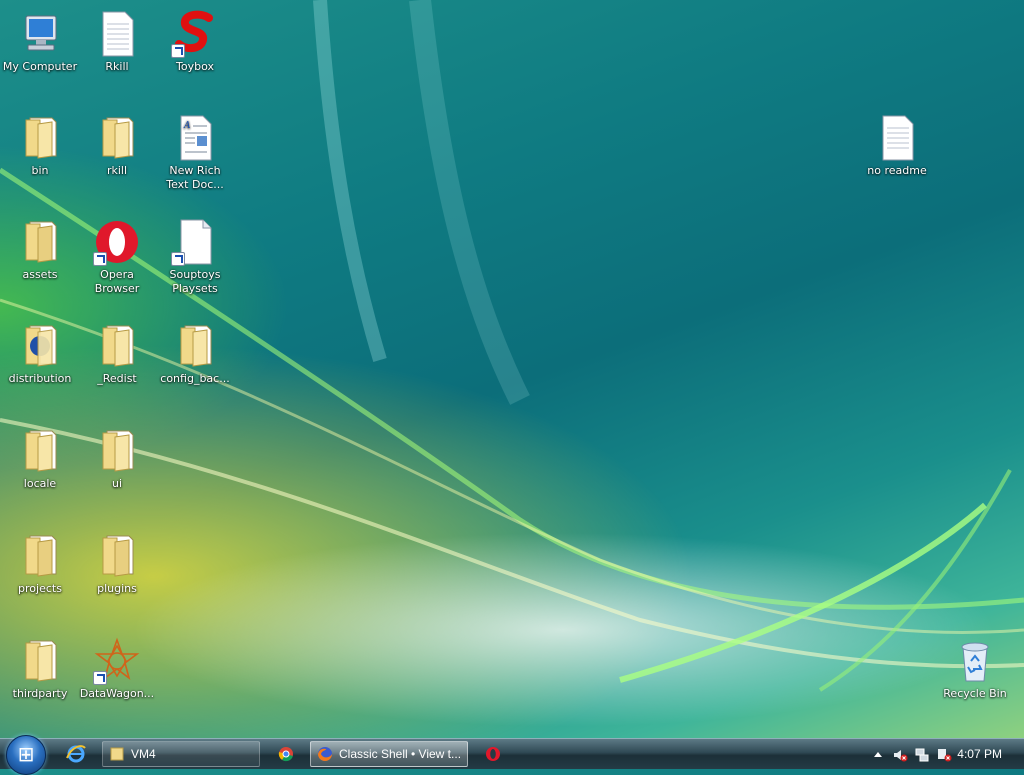  I want to click on taskbar-button-vm4: VM4, so click(181, 754).